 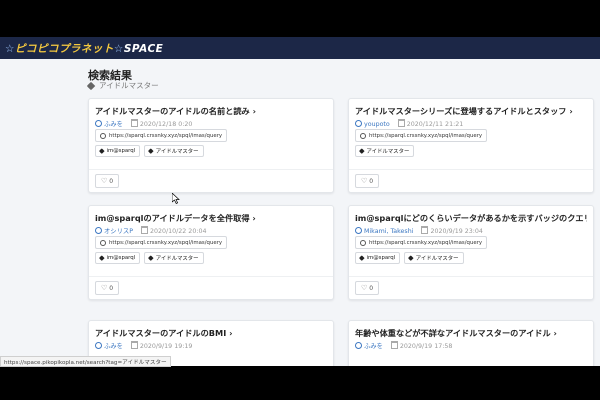 What do you see at coordinates (456, 231) in the screenshot?
I see `card-date: 2020/9/19 23:04` at bounding box center [456, 231].